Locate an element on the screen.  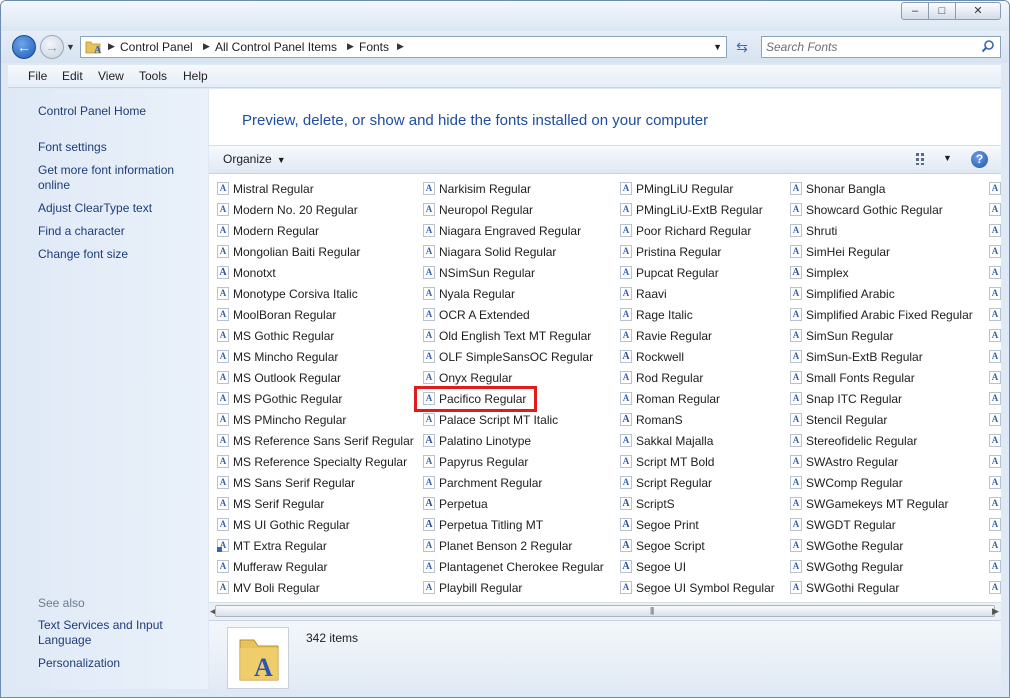
font-item: A SWGothe Regular is located at coordinates (884, 546).